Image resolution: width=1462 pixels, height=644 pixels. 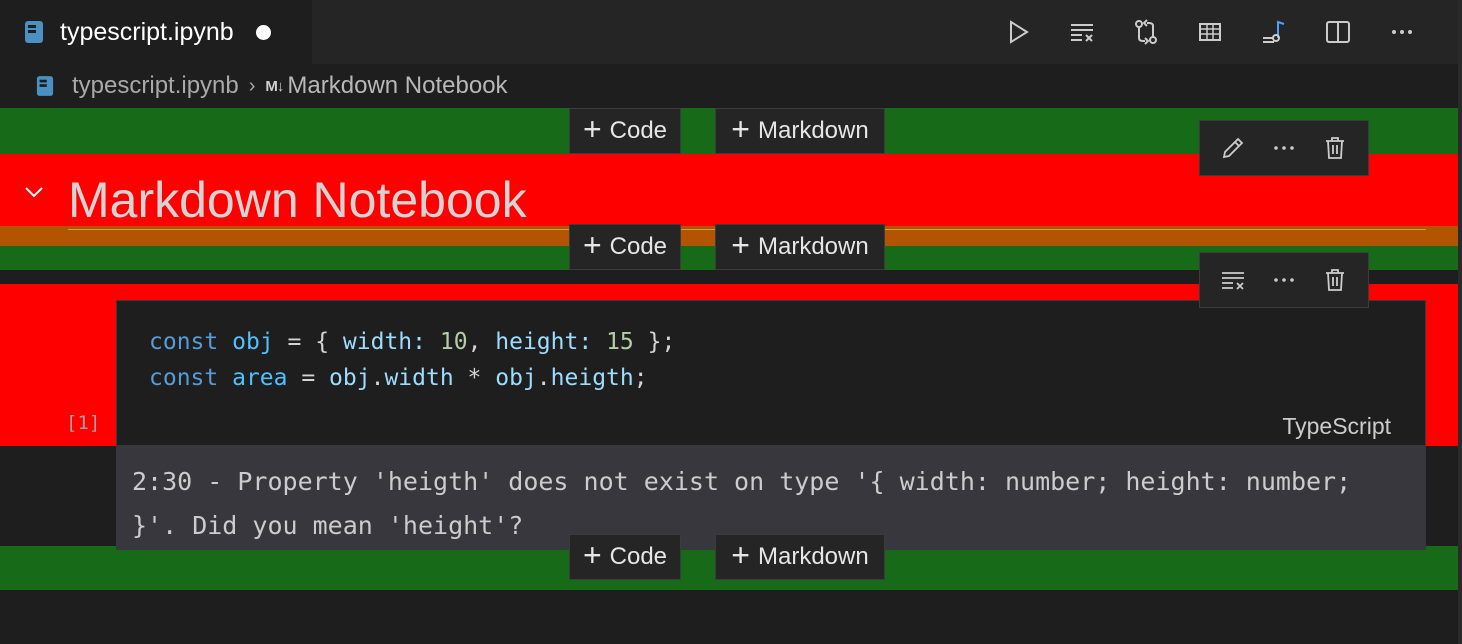 What do you see at coordinates (474, 378) in the screenshot?
I see `token-punct: *` at bounding box center [474, 378].